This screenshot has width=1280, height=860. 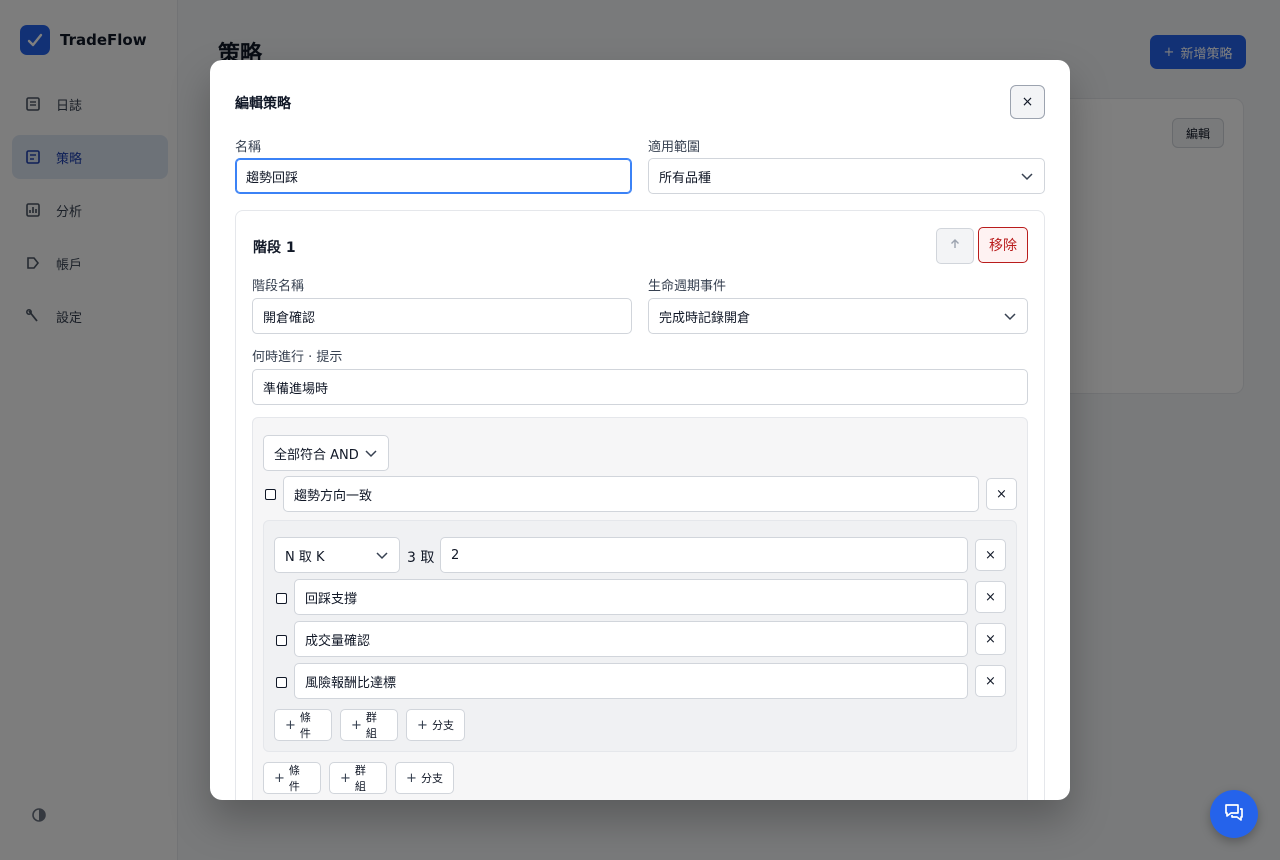 I want to click on group-mode-select: 全部符合 AND, so click(x=326, y=453).